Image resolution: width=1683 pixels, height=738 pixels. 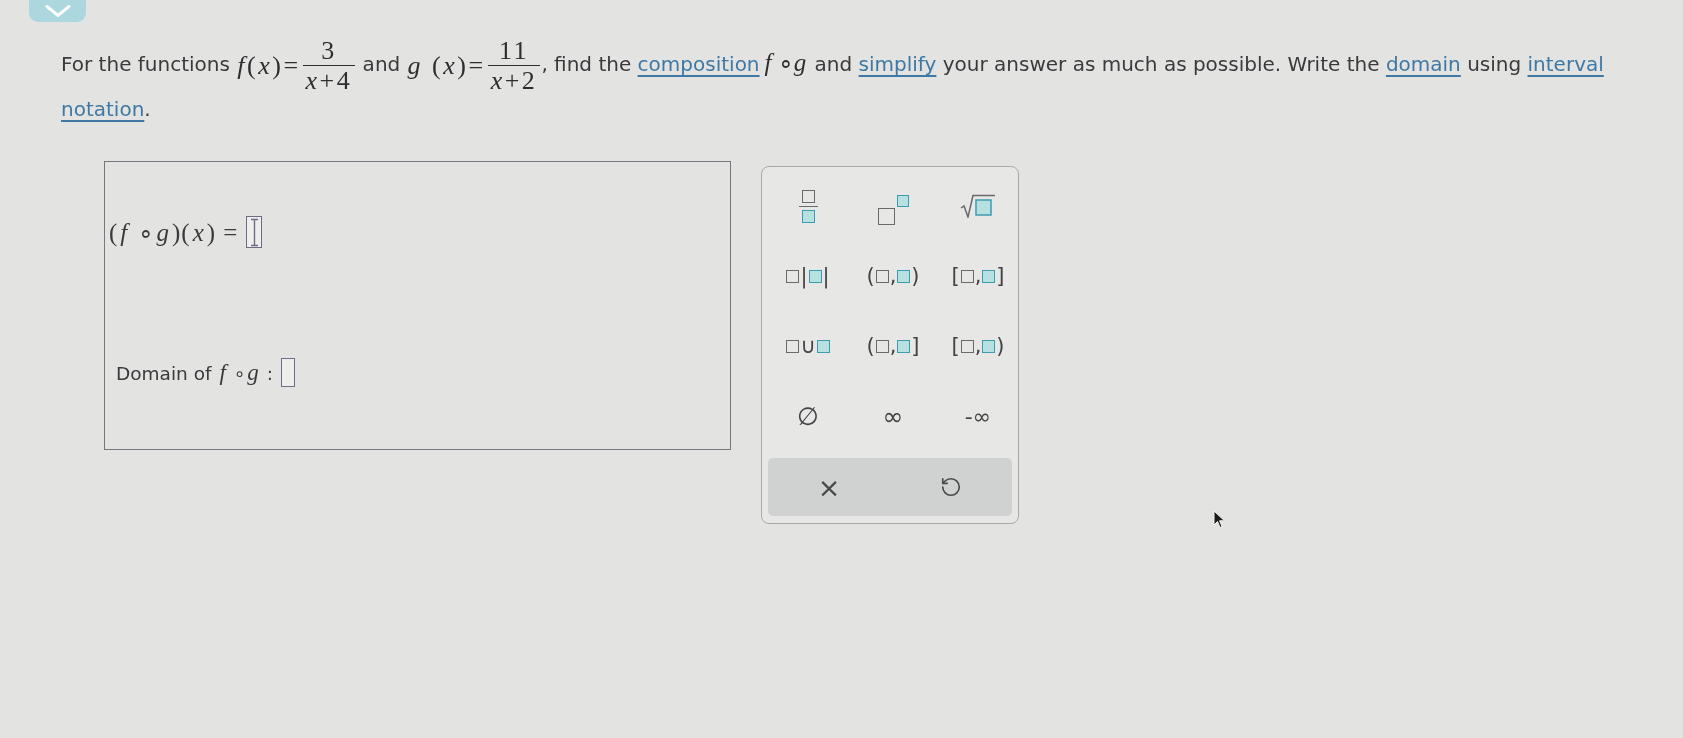 What do you see at coordinates (897, 64) in the screenshot?
I see `glossary-link: simplify` at bounding box center [897, 64].